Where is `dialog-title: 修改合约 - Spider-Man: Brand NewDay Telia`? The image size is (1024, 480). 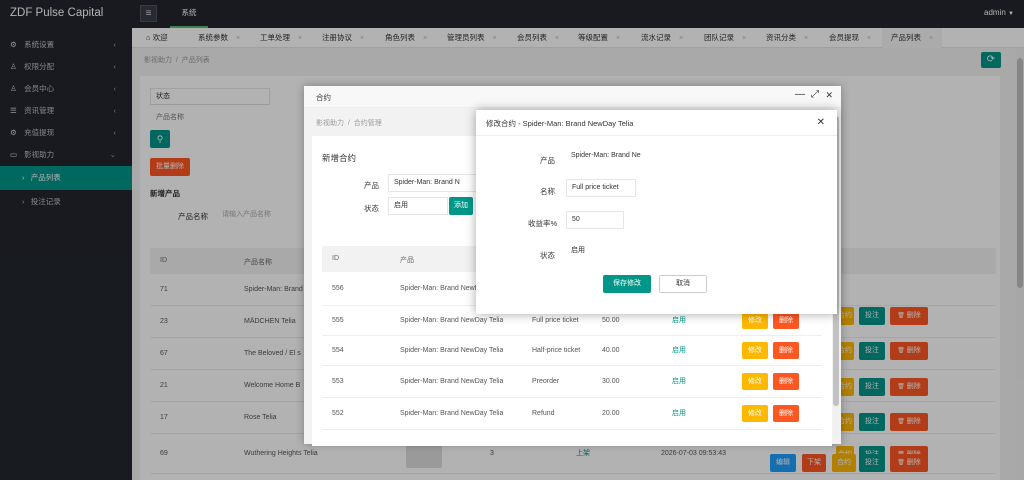
dialog-title: 修改合约 - Spider-Man: Brand NewDay Telia is located at coordinates (560, 123).